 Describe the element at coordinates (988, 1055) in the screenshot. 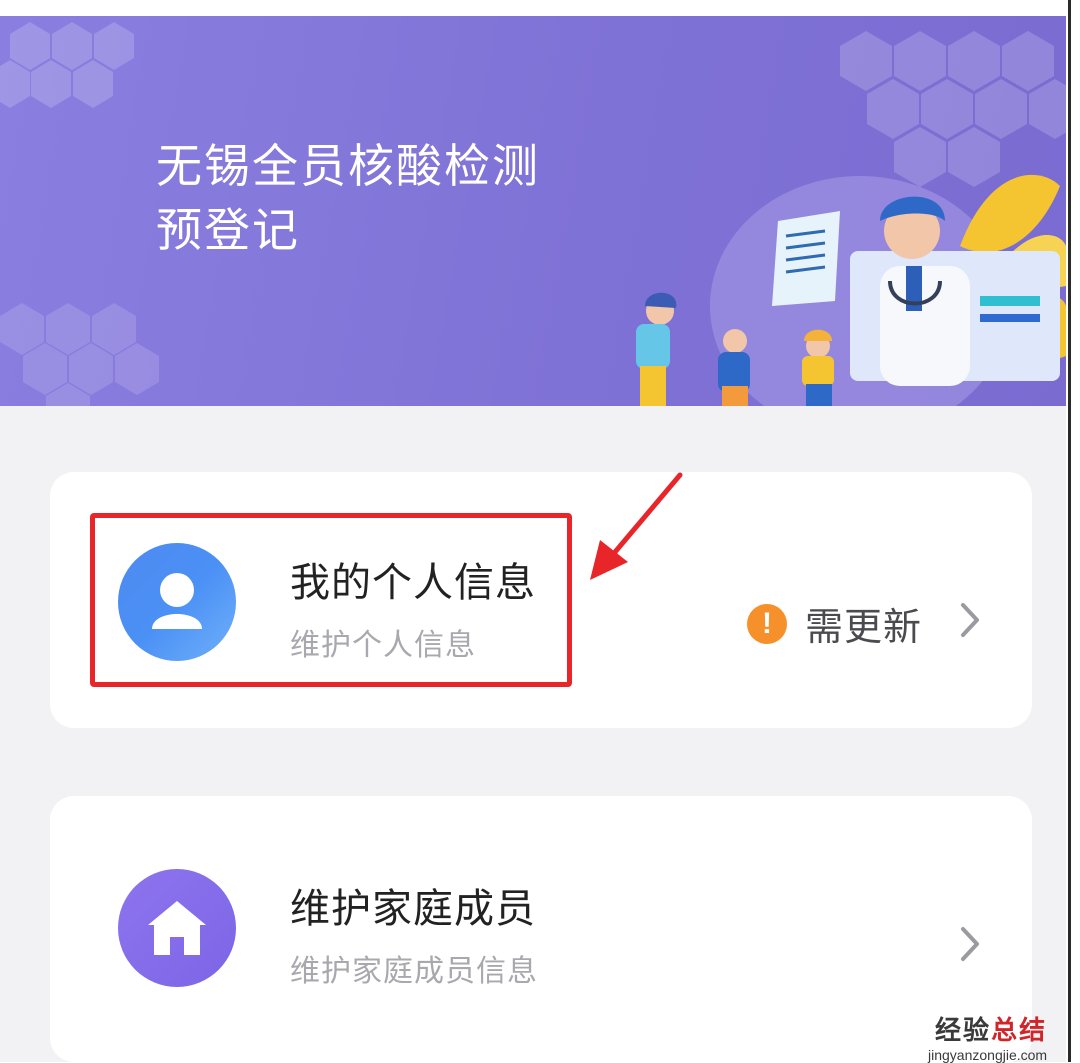

I see `watermark-url: jingyanzongjie.com` at that location.